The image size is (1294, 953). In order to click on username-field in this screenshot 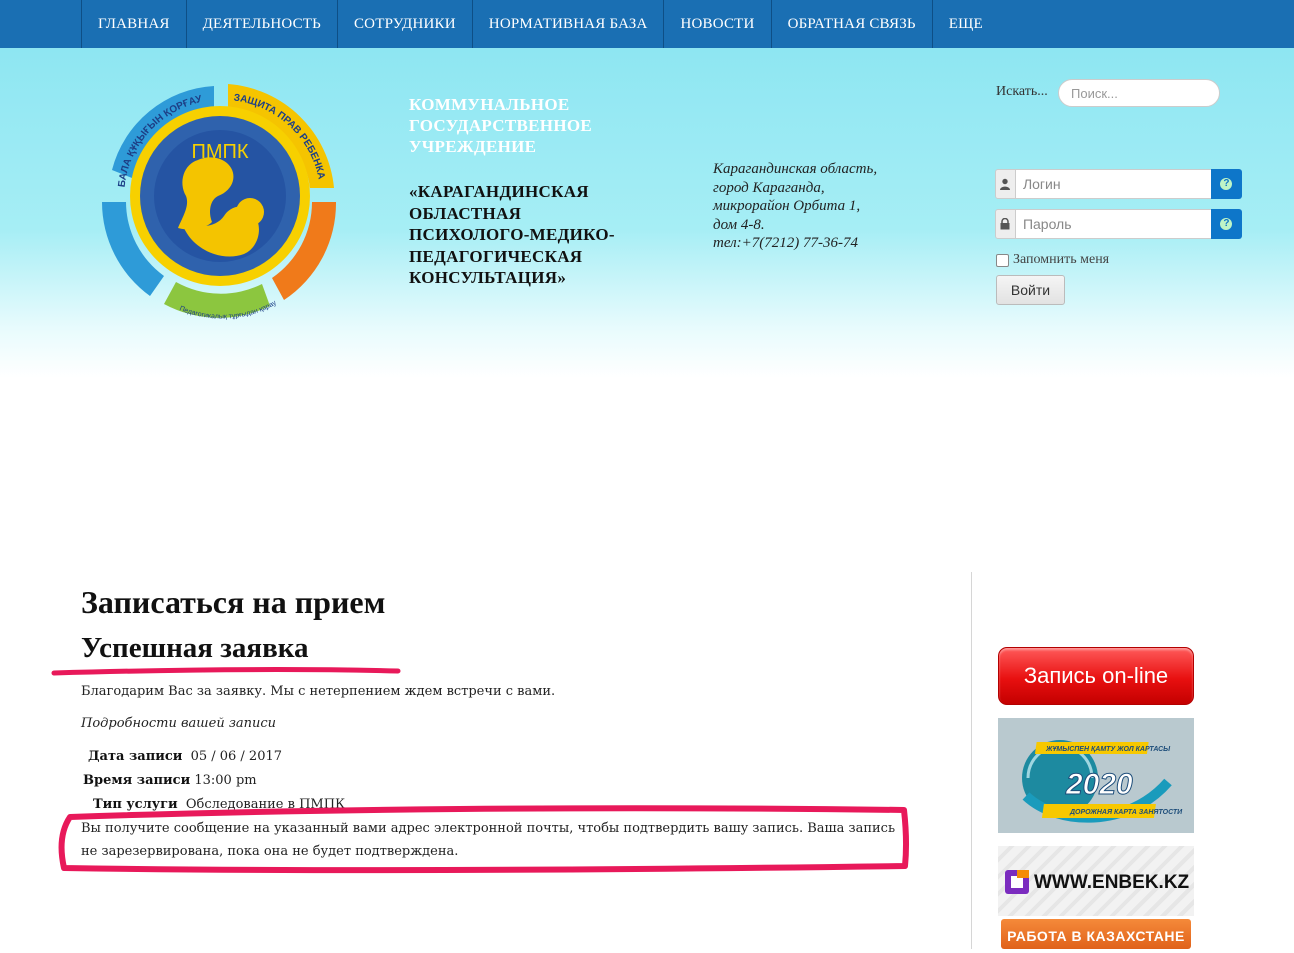, I will do `click(1113, 184)`.